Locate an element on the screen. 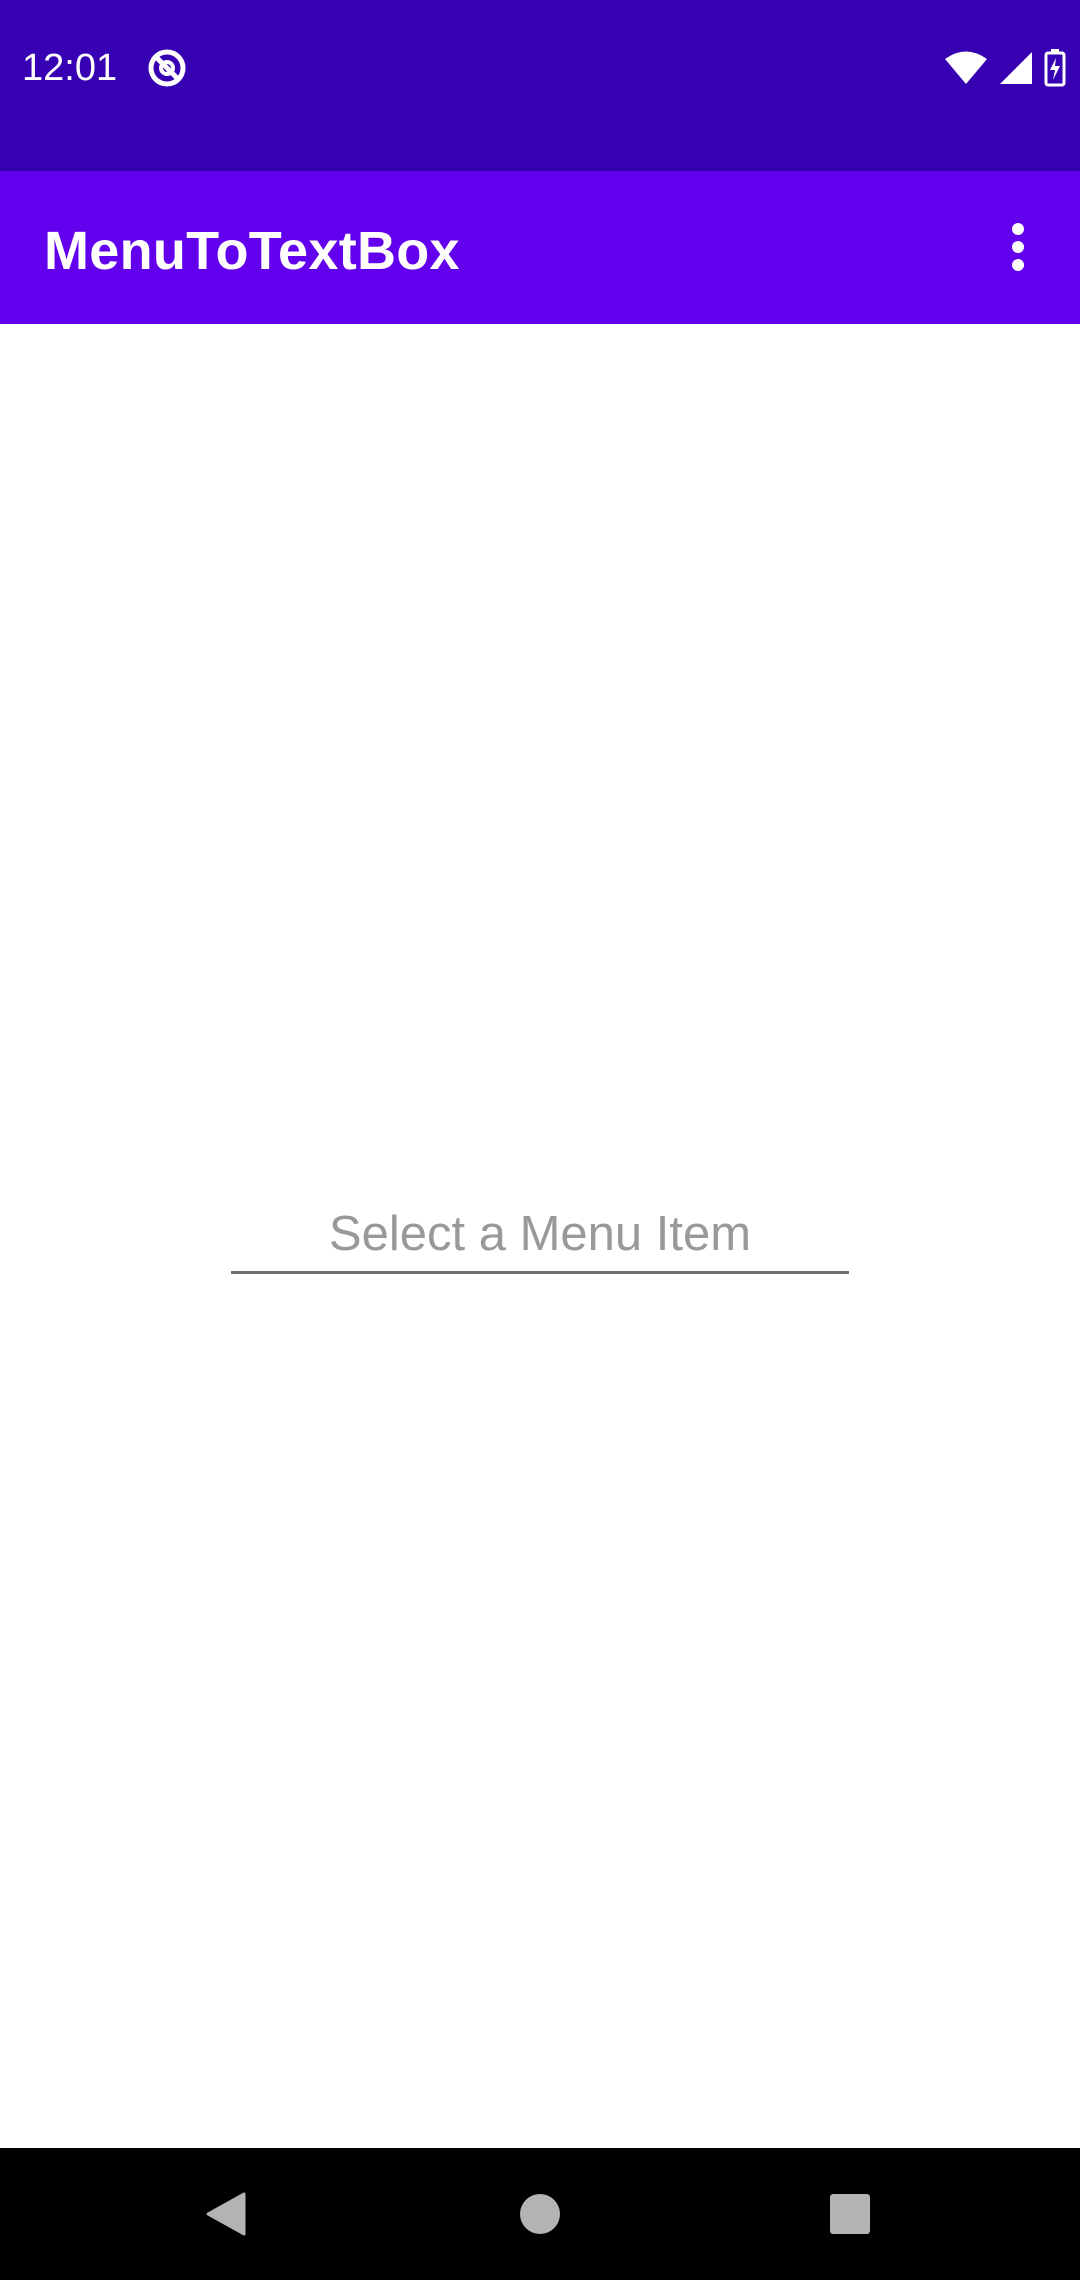 Image resolution: width=1080 pixels, height=2280 pixels. recents-icon is located at coordinates (850, 2214).